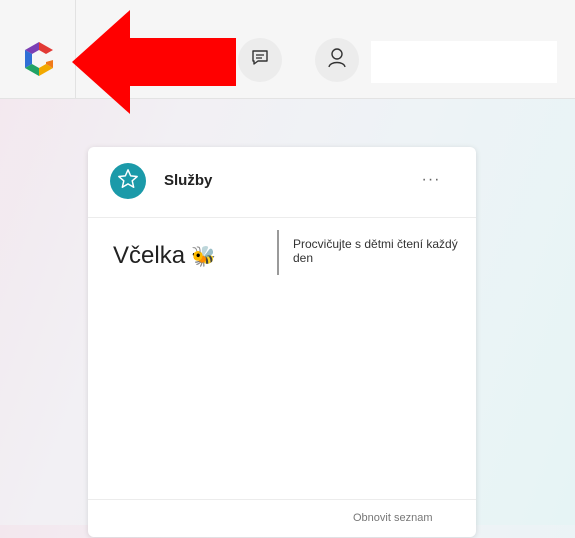 The width and height of the screenshot is (575, 538). I want to click on bee-icon: 🐝, so click(203, 256).